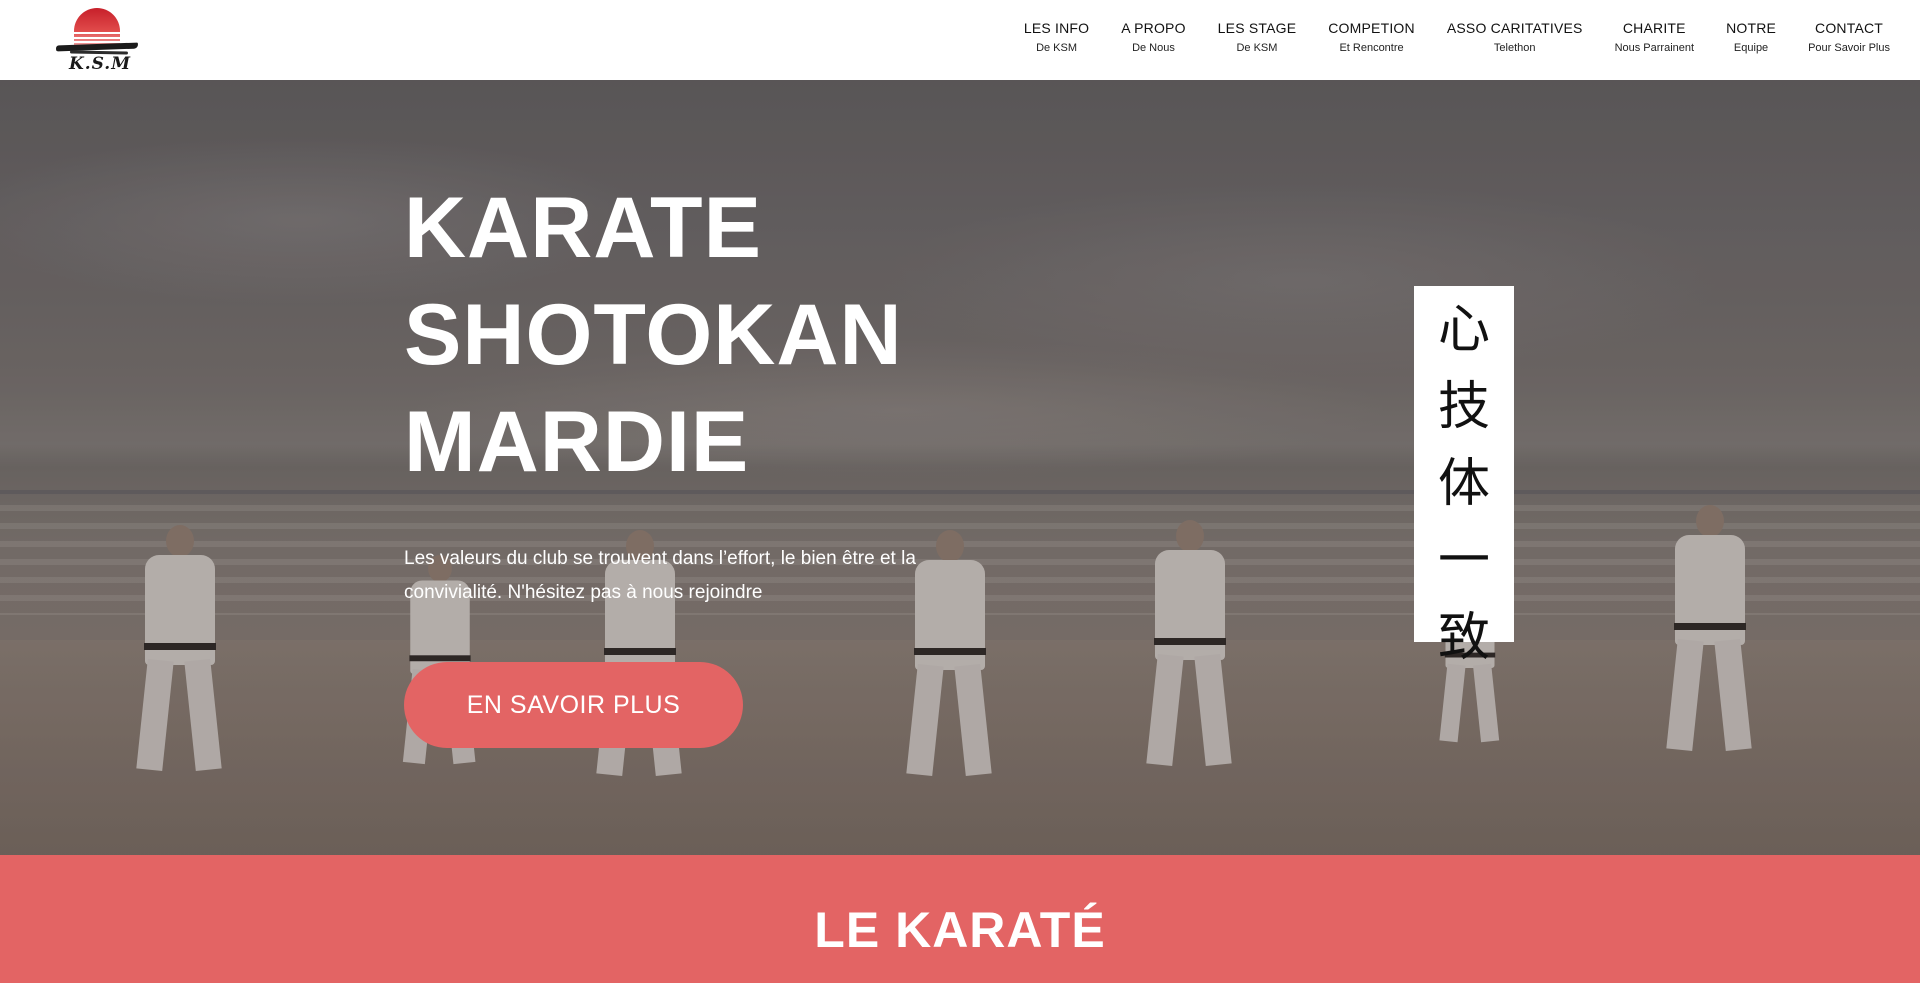 Image resolution: width=1920 pixels, height=983 pixels. I want to click on nav-label: A PROPO, so click(1153, 28).